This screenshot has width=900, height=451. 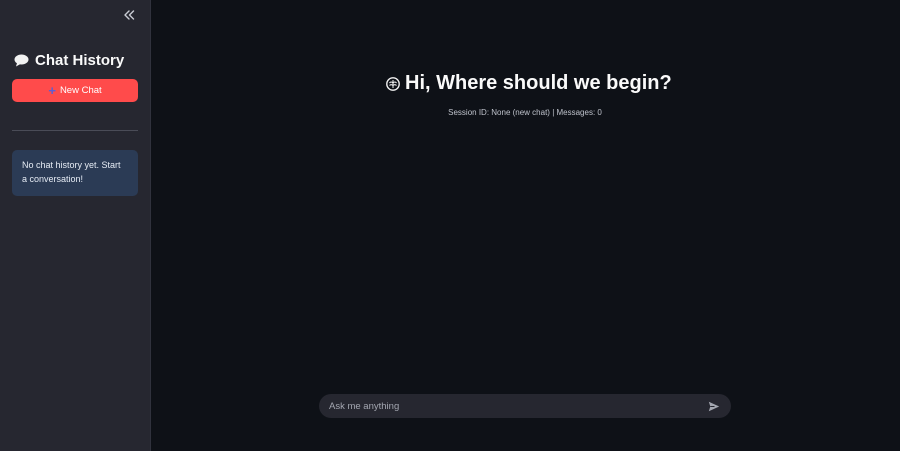 What do you see at coordinates (75, 130) in the screenshot?
I see `sidebar-divider` at bounding box center [75, 130].